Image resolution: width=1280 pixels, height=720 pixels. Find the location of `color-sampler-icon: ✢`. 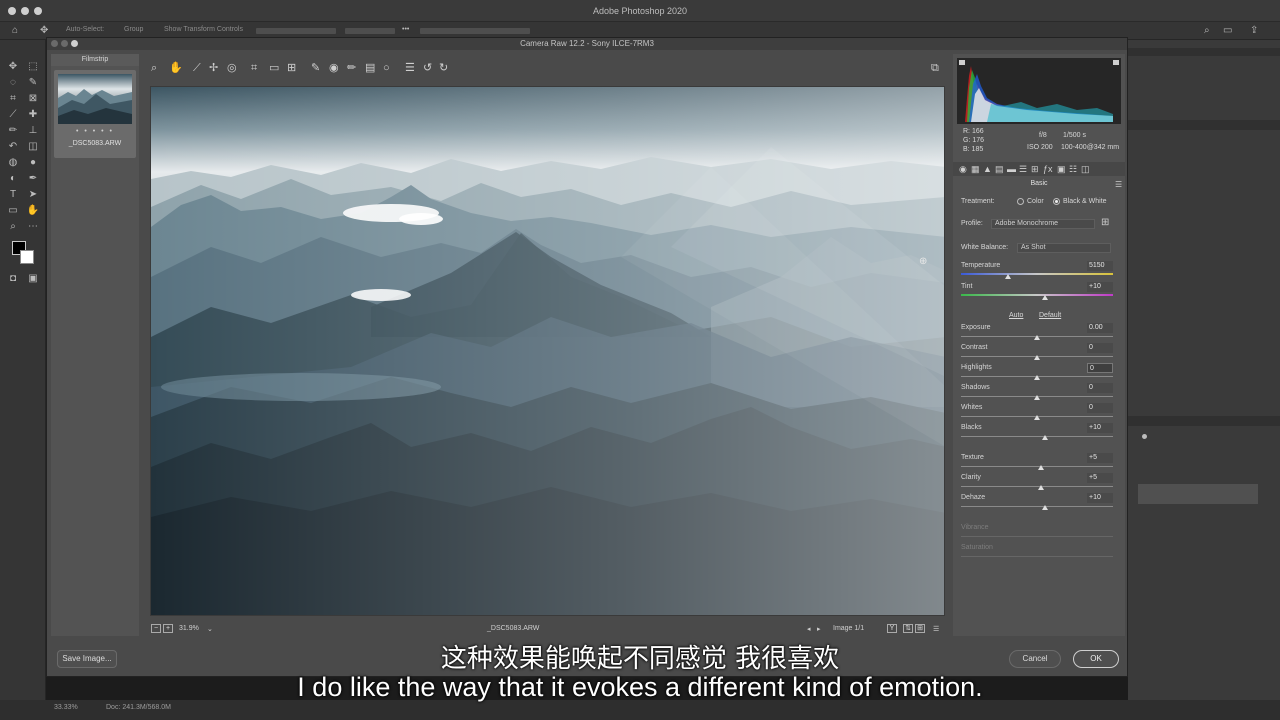

color-sampler-icon: ✢ is located at coordinates (213, 68).